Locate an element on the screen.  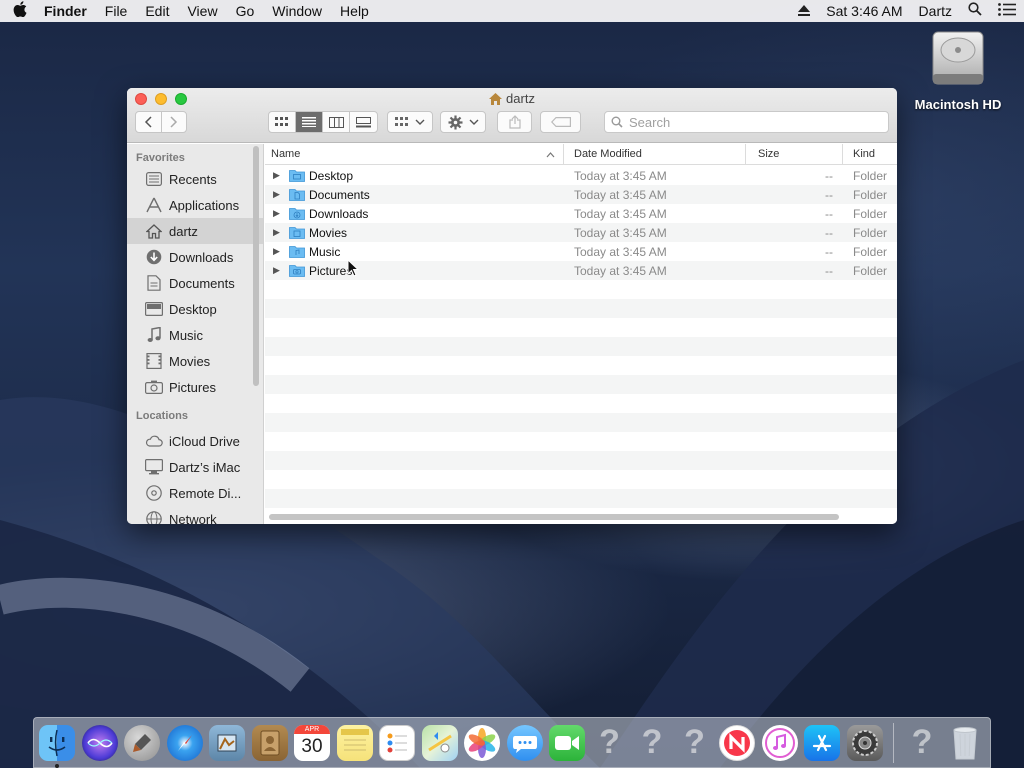
column-header-date: Date Modified is located at coordinates (655, 154).